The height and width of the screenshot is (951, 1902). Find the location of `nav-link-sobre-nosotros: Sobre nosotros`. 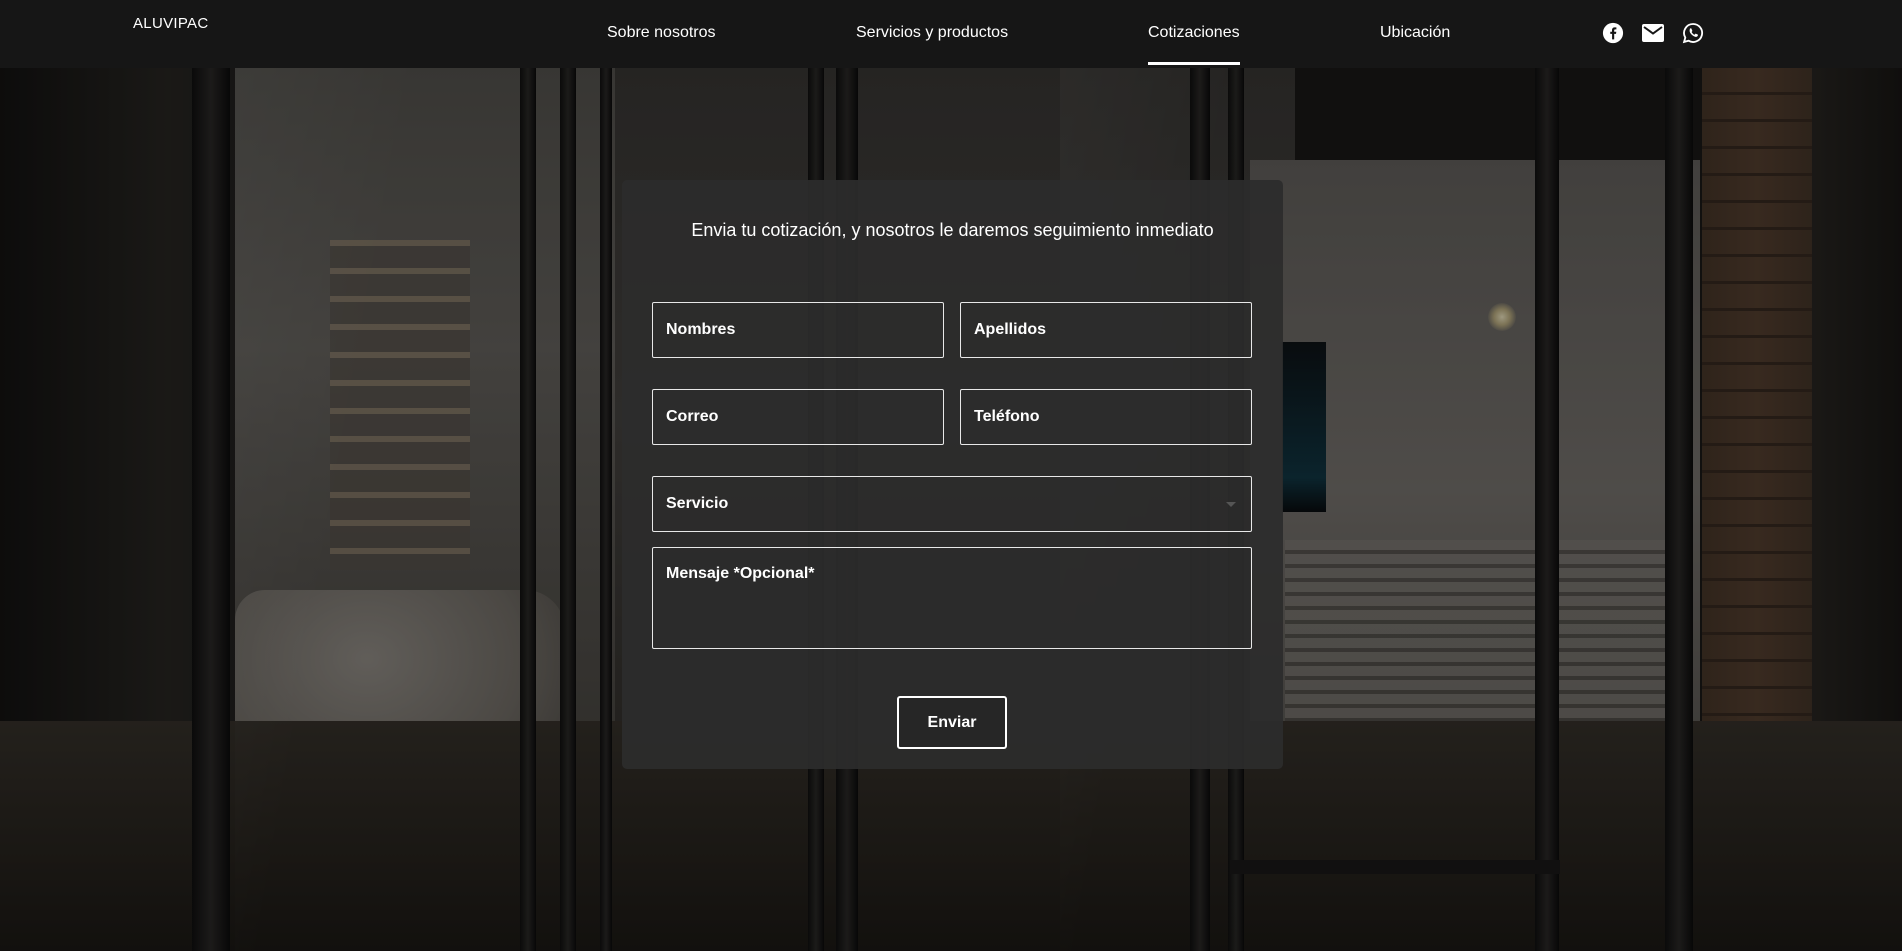

nav-link-sobre-nosotros: Sobre nosotros is located at coordinates (661, 33).